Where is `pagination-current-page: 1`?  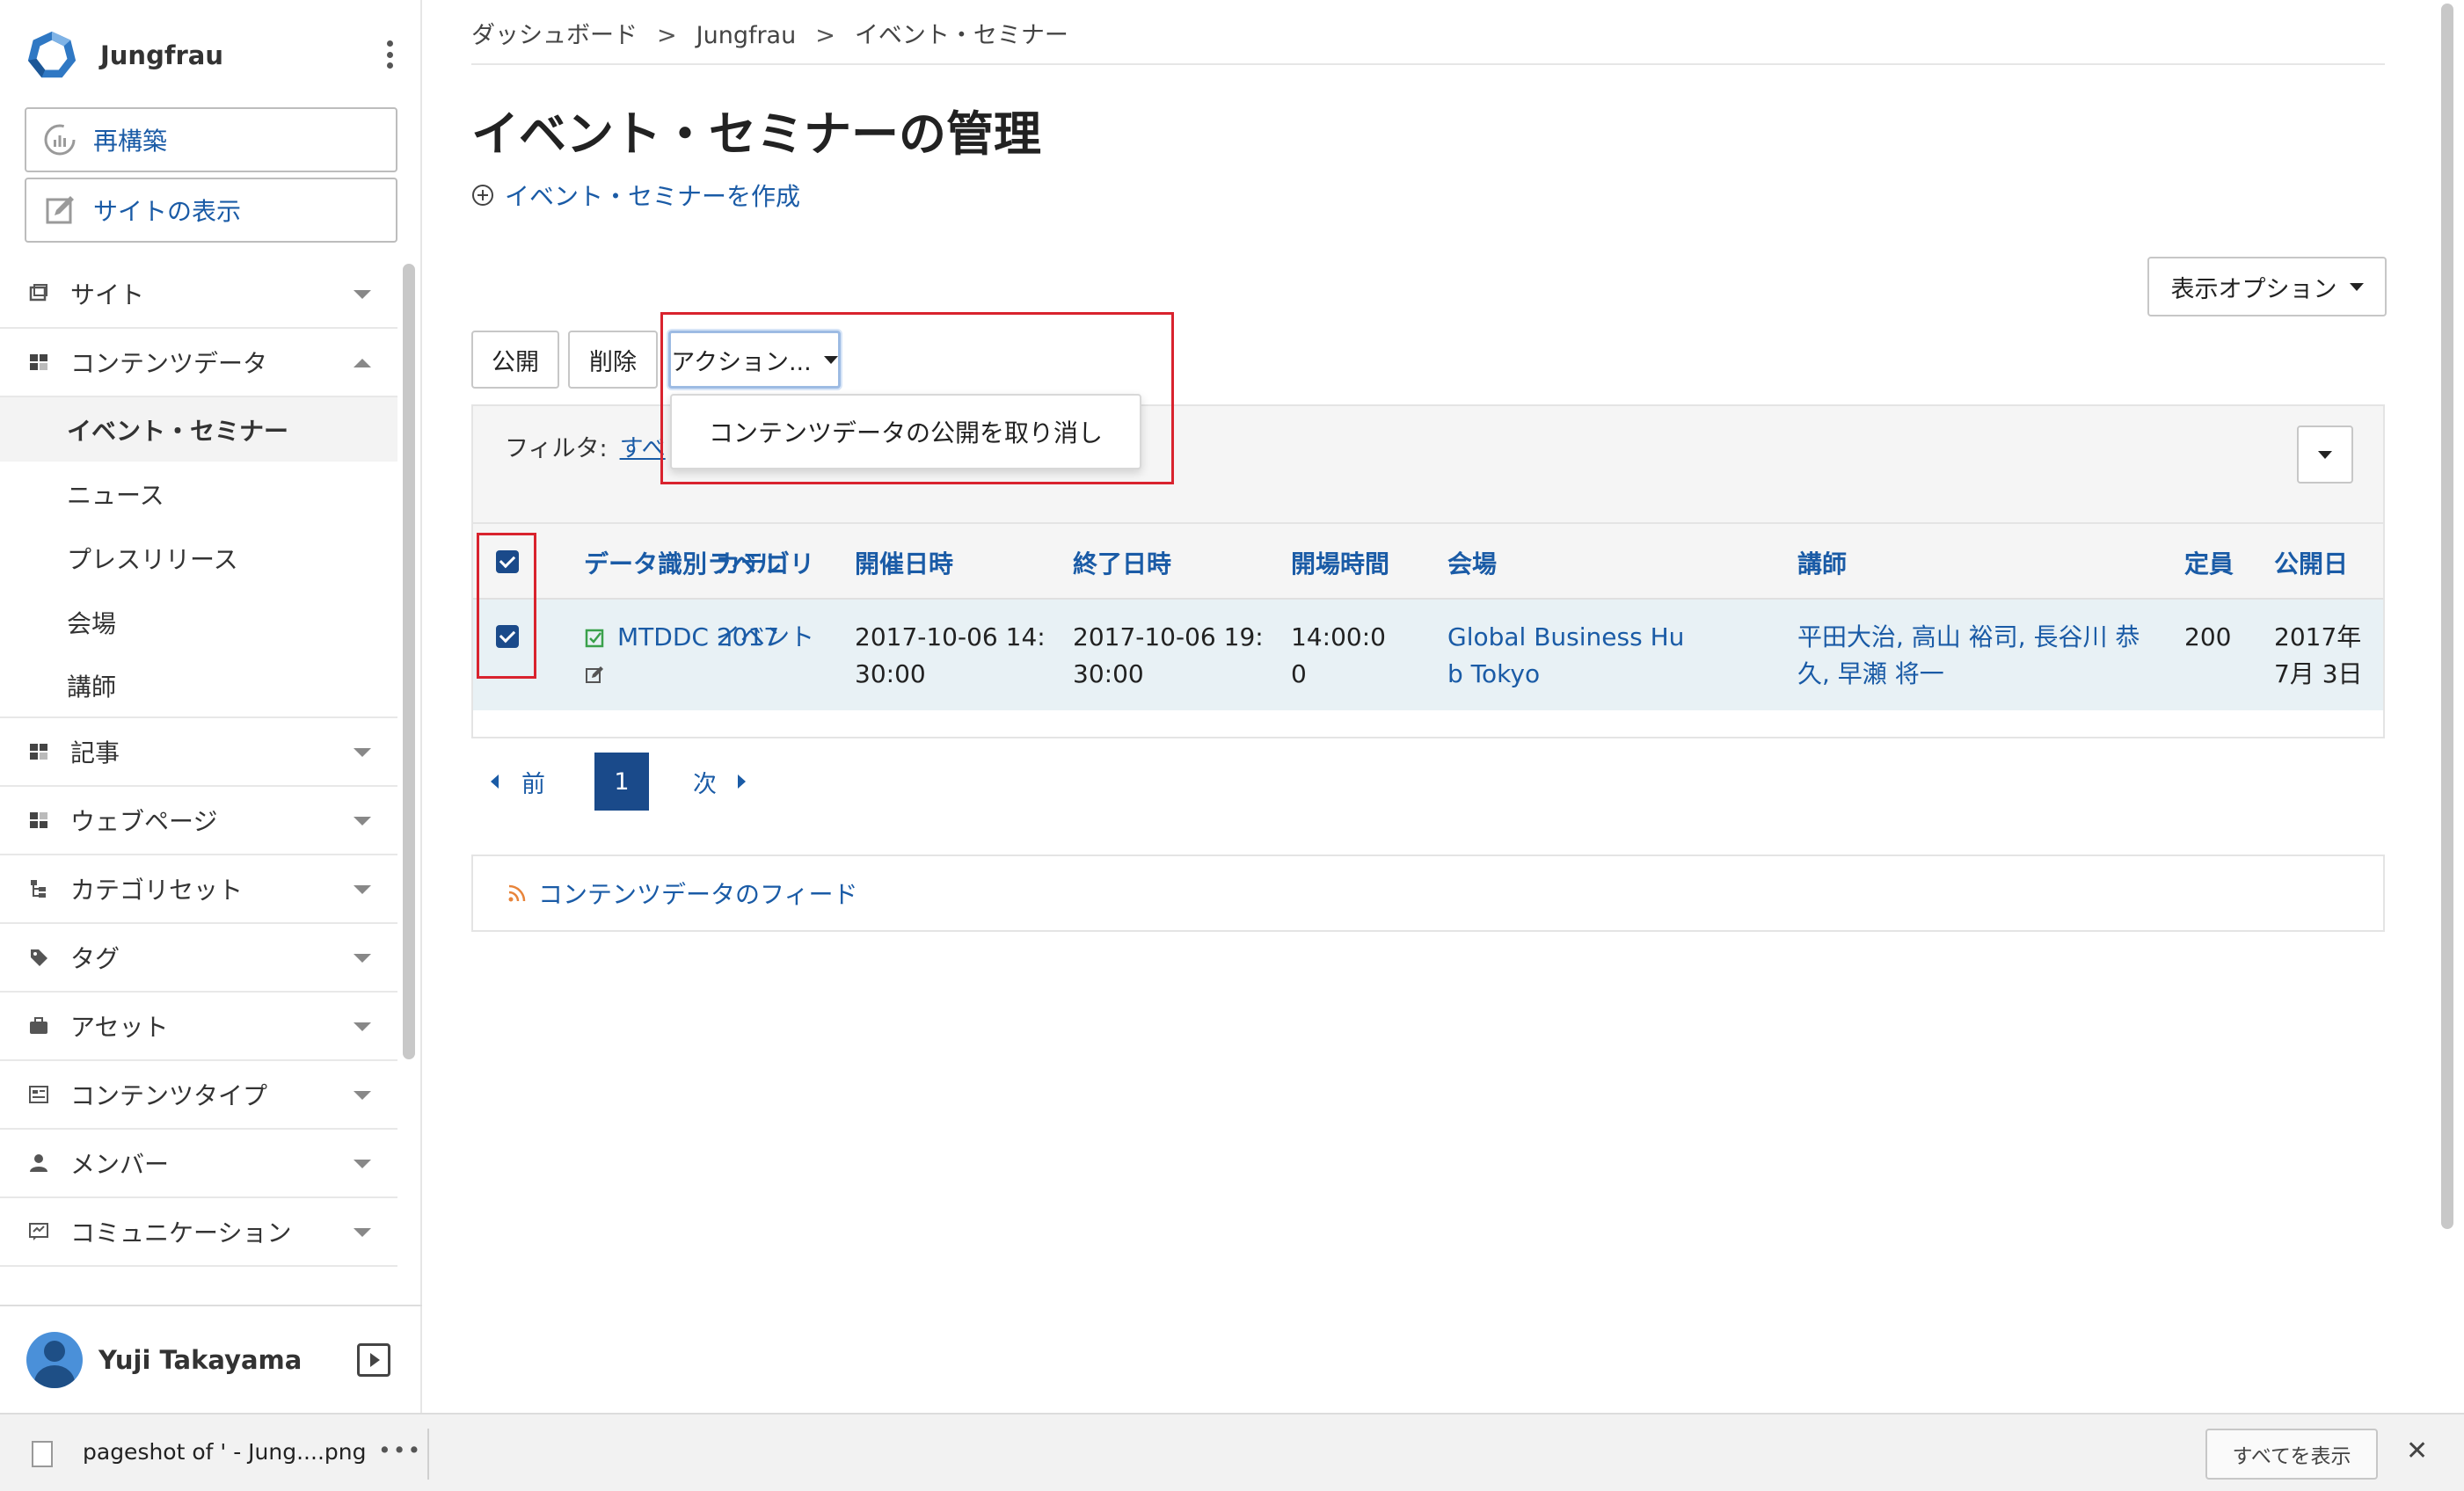 pagination-current-page: 1 is located at coordinates (622, 782).